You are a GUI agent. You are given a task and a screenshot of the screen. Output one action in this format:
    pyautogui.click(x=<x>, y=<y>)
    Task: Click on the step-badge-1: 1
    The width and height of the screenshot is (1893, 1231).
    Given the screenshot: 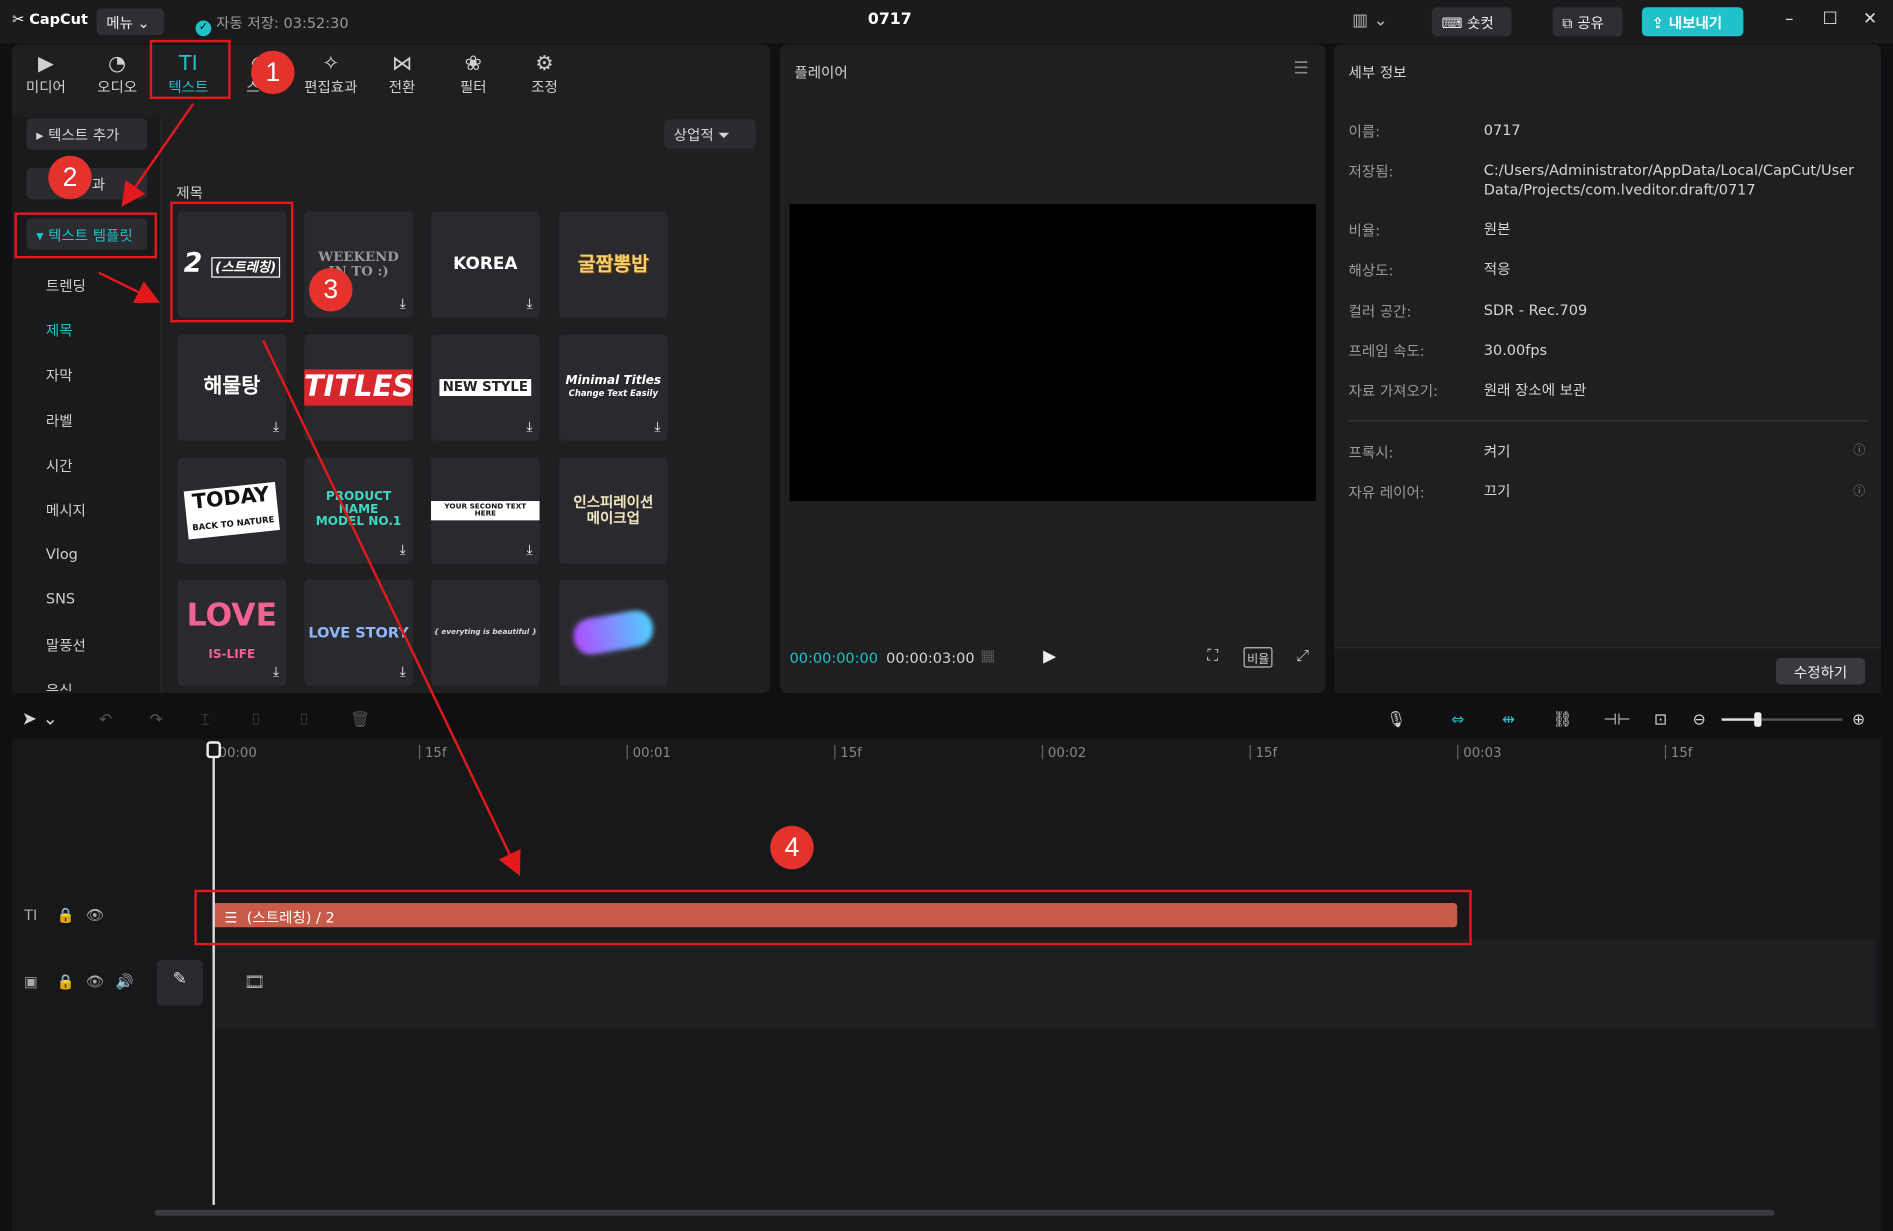 What is the action you would take?
    pyautogui.click(x=273, y=72)
    